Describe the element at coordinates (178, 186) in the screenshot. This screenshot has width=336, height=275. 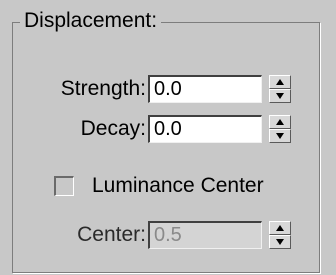
I see `luminance-center-label: Luminance Center` at that location.